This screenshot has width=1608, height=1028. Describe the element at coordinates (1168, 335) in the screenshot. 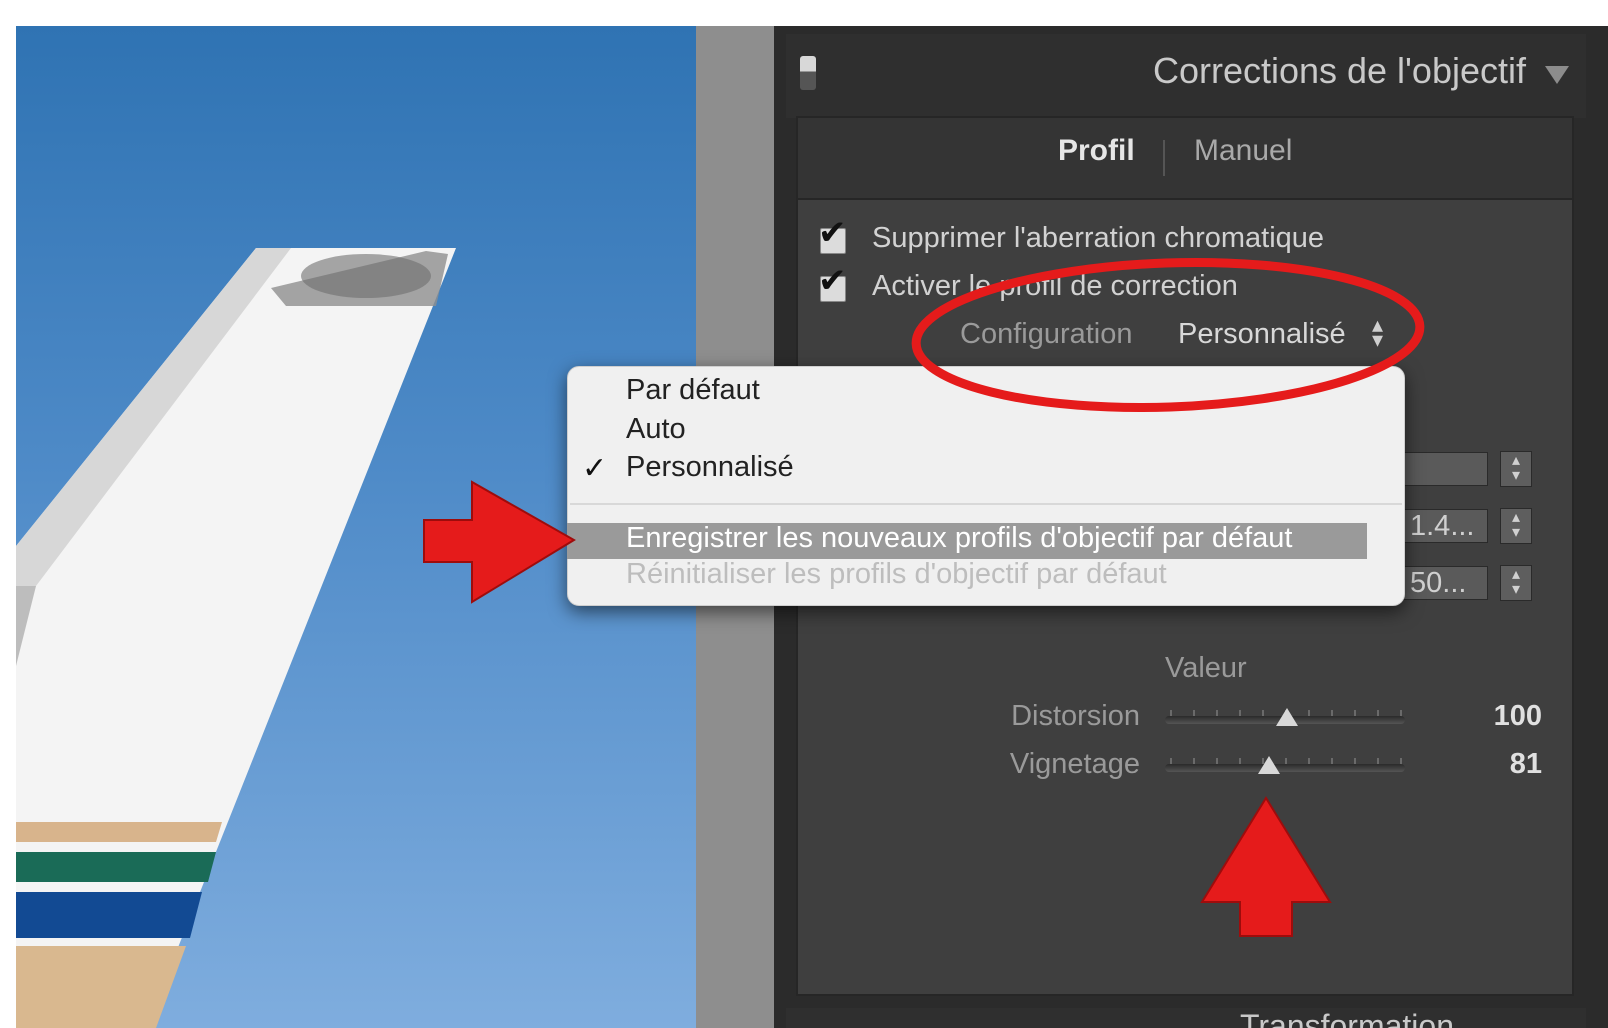

I see `highlight-ellipse` at that location.